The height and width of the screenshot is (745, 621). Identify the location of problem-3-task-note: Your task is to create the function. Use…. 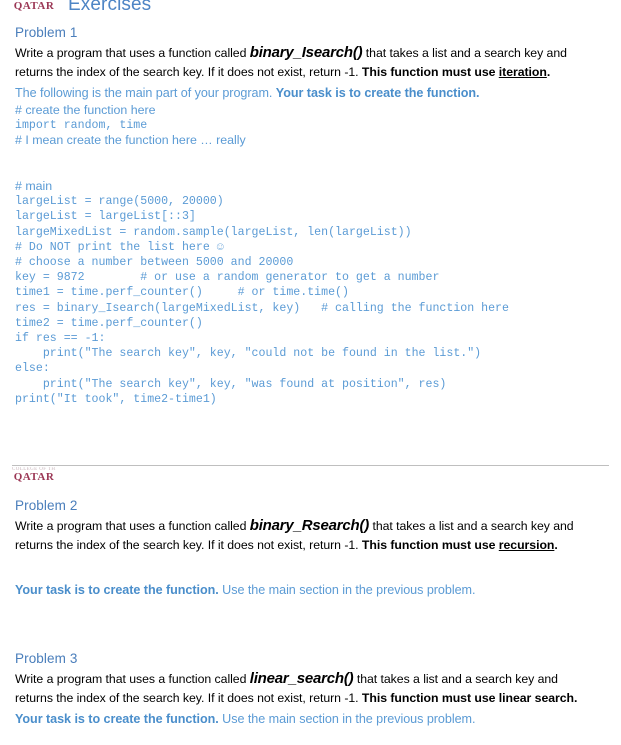
(300, 719).